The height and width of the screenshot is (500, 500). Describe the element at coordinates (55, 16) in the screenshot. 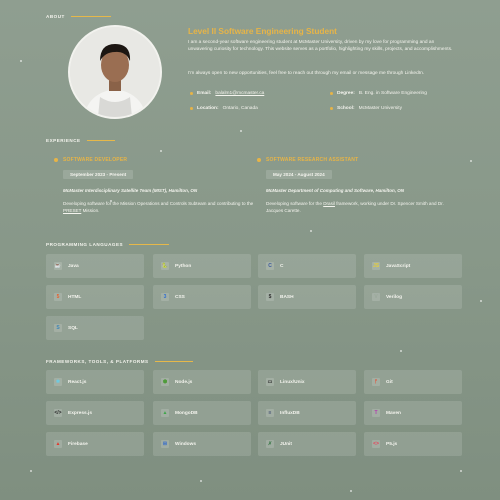

I see `about-heading-text: ABOUT` at that location.